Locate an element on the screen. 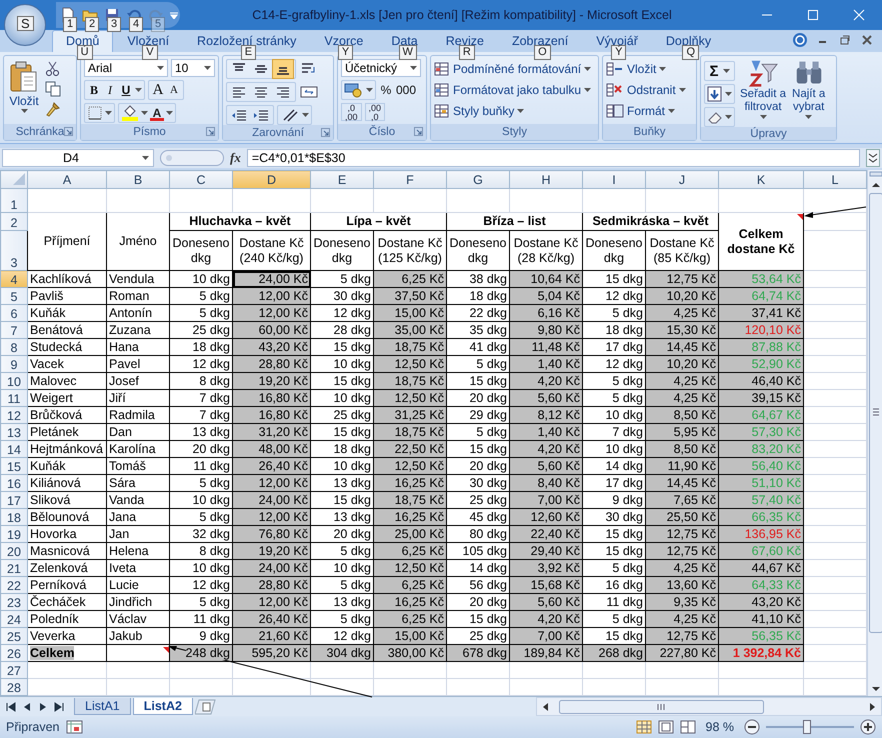  row-header: 28 is located at coordinates (14, 687).